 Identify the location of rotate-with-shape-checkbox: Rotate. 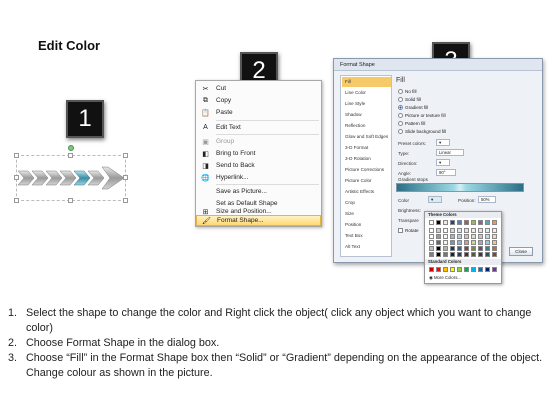
(408, 230).